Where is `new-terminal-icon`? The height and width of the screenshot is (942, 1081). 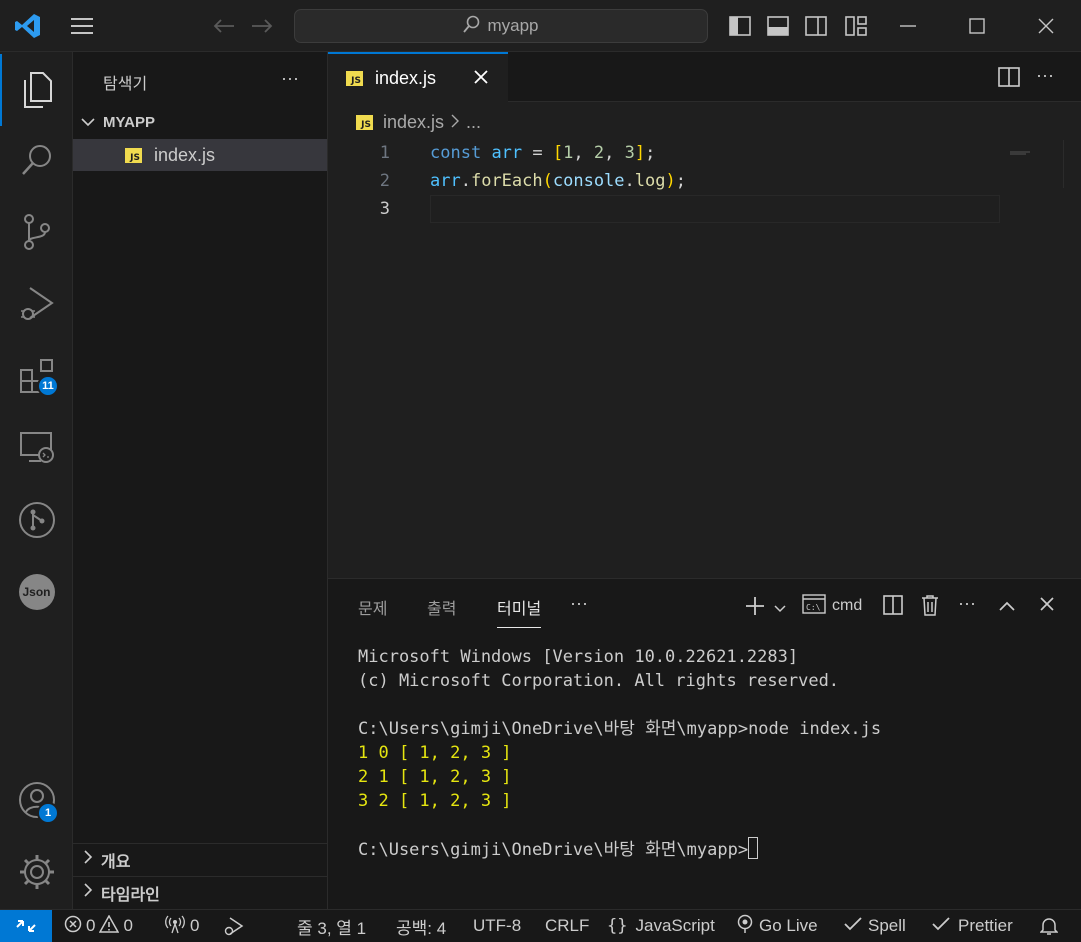
new-terminal-icon is located at coordinates (755, 607).